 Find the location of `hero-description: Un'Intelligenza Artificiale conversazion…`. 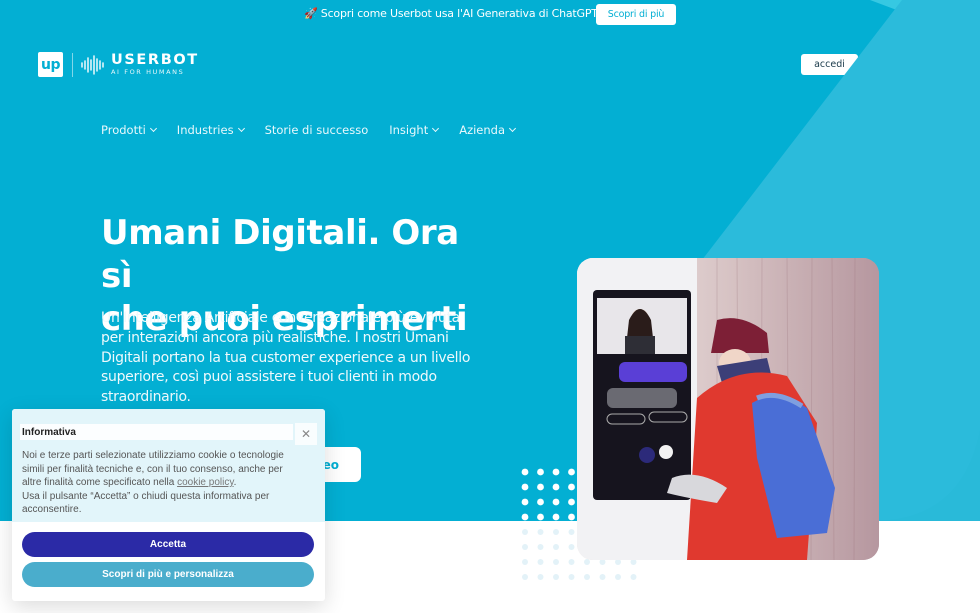

hero-description: Un'Intelligenza Artificiale conversazion… is located at coordinates (286, 358).